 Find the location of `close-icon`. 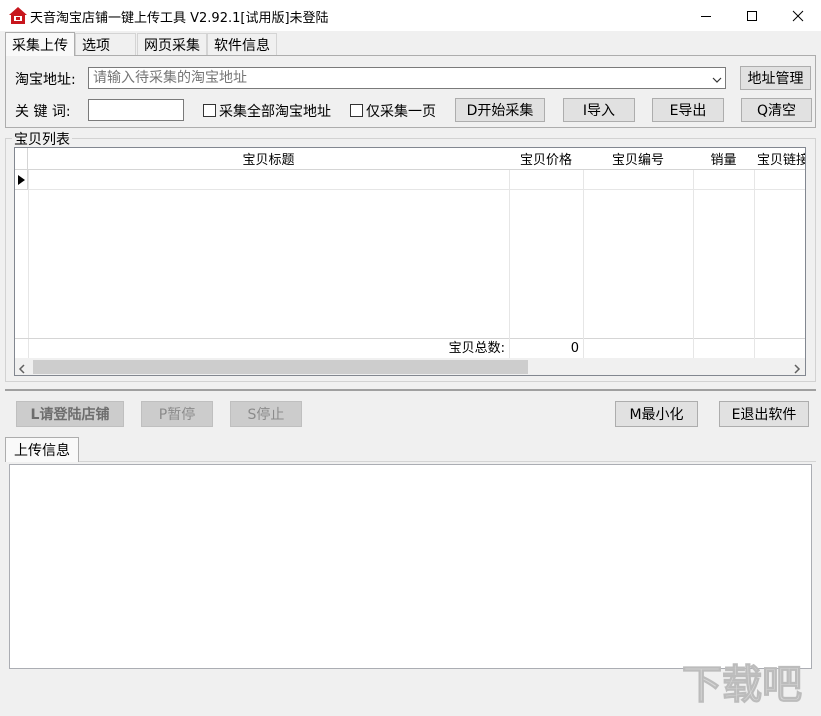

close-icon is located at coordinates (798, 15).